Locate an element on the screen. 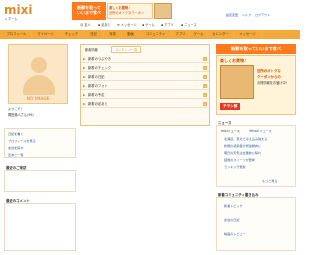  game-icon: ▪ is located at coordinates (143, 25).